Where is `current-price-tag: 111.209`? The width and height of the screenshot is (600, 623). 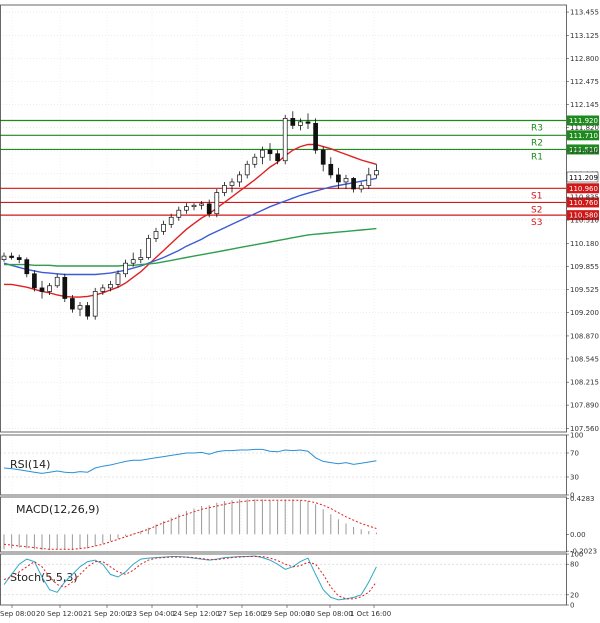 current-price-tag: 111.209 is located at coordinates (582, 177).